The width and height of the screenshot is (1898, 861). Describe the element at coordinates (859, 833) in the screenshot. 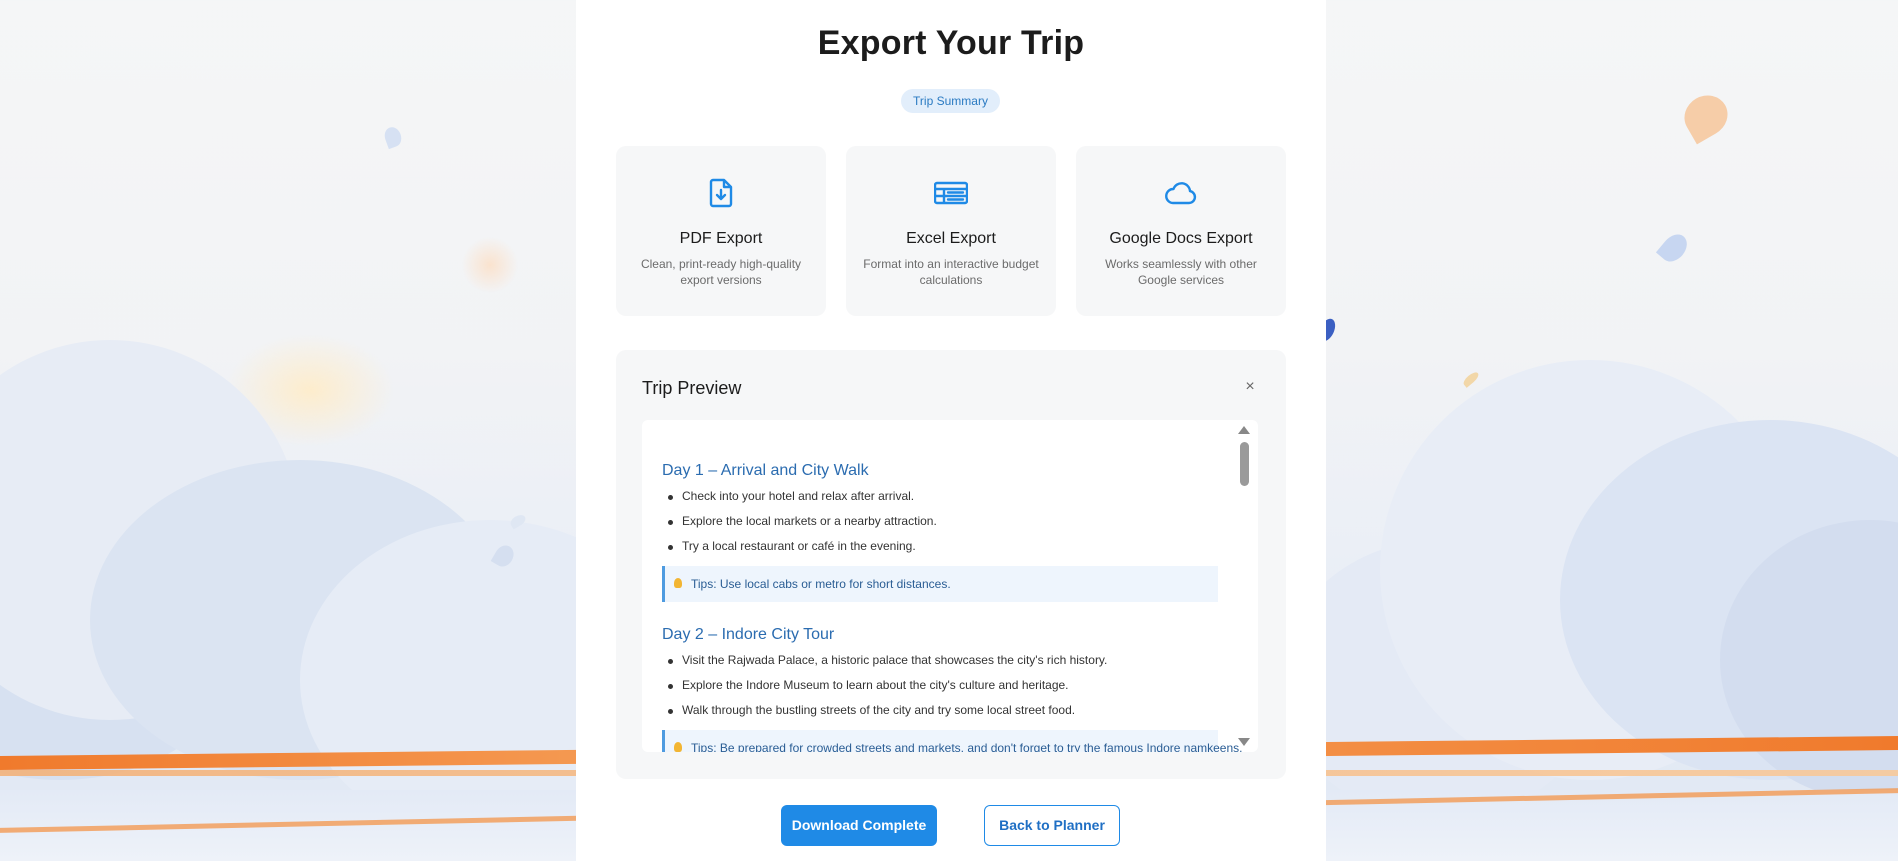

I see `download-complete-trip-button: Download Complete Trip` at that location.